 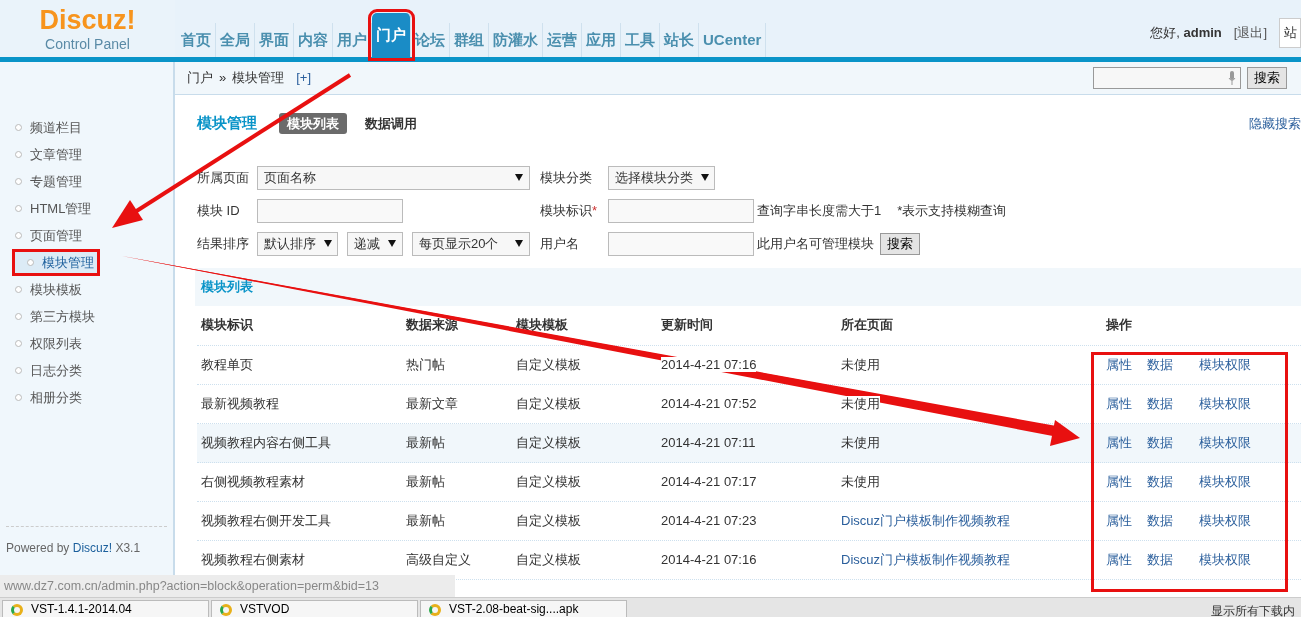 What do you see at coordinates (566, 177) in the screenshot?
I see `field-label: 模块分类` at bounding box center [566, 177].